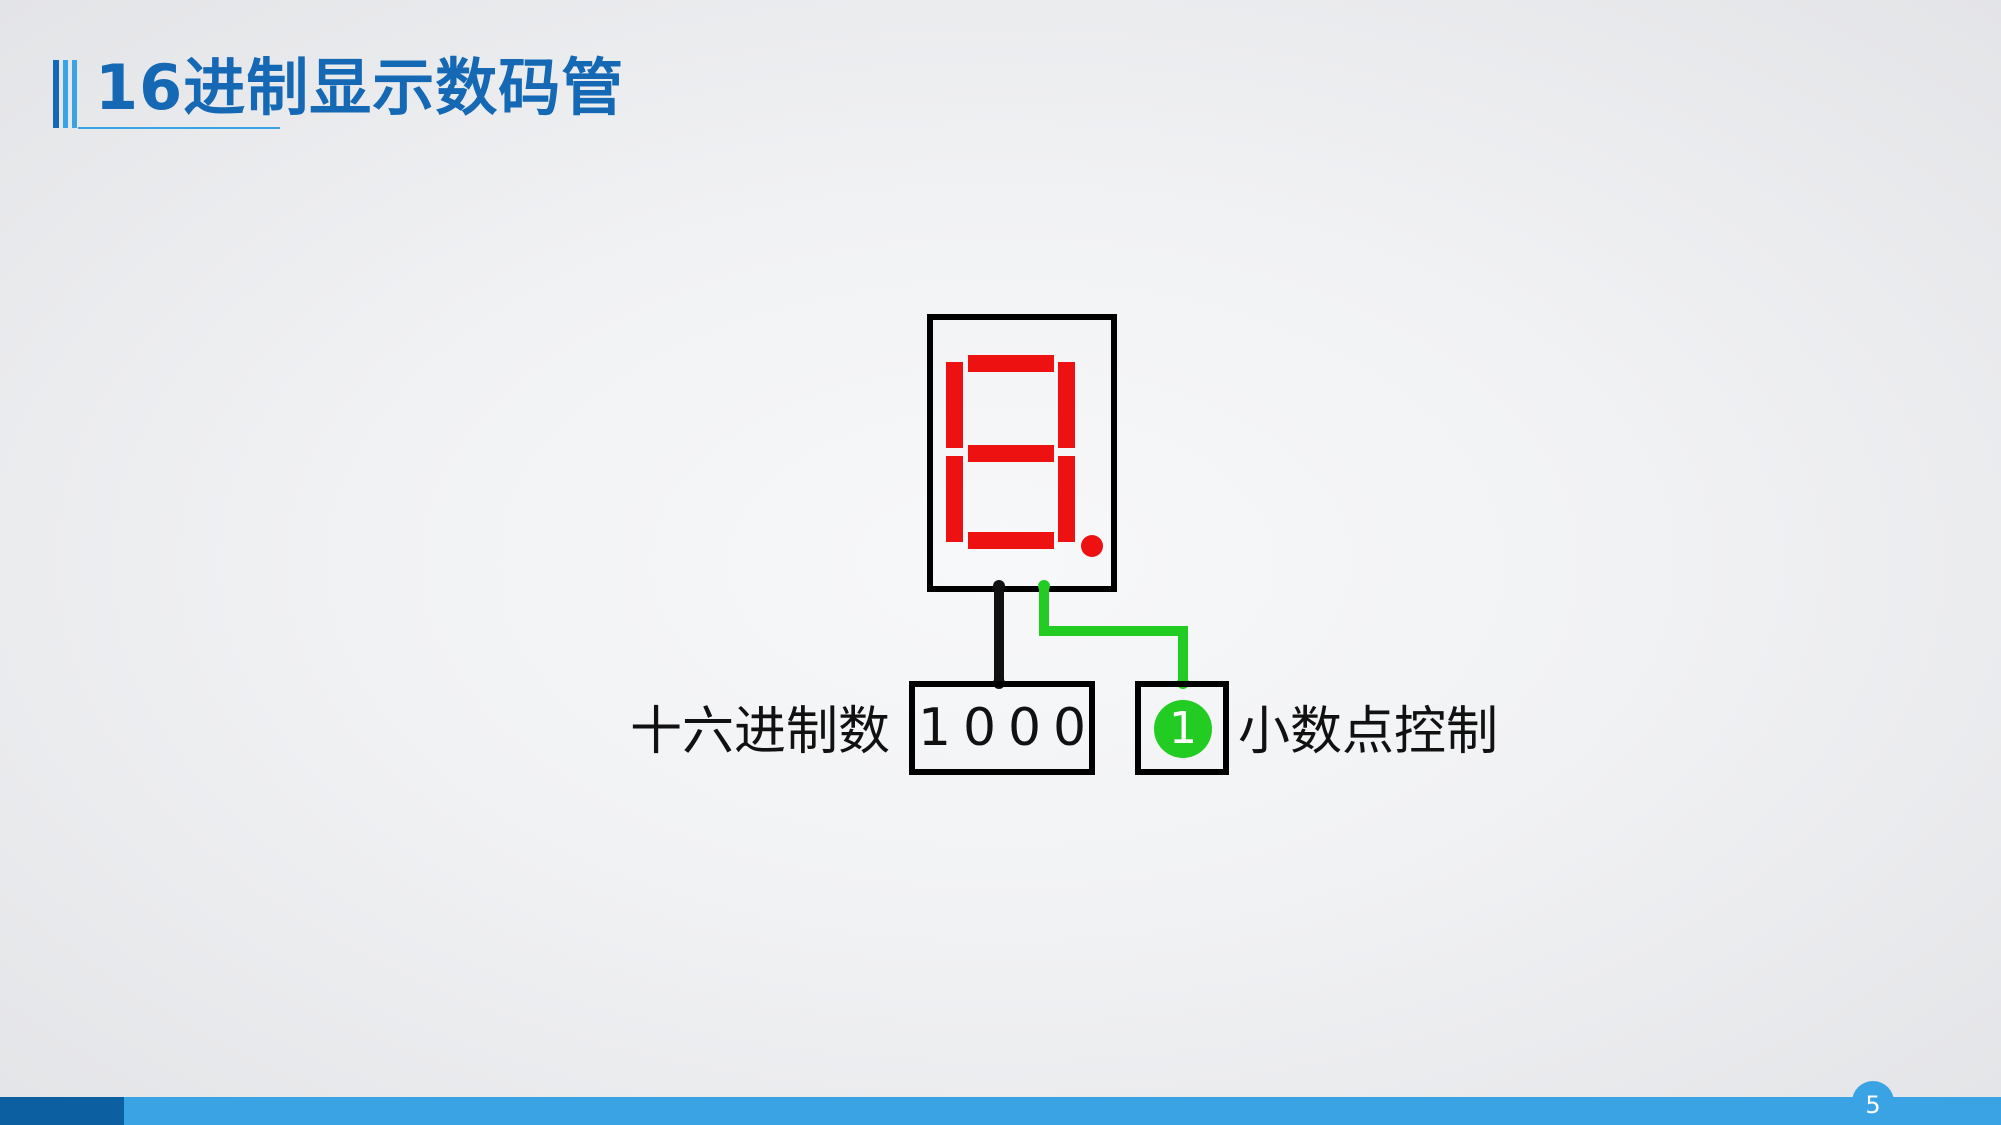 The image size is (2001, 1125). What do you see at coordinates (1873, 1105) in the screenshot?
I see `page-number: 5` at bounding box center [1873, 1105].